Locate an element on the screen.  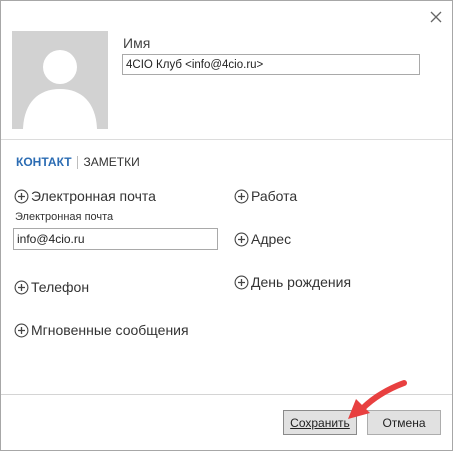
add-work-button: Работа is located at coordinates (265, 196).